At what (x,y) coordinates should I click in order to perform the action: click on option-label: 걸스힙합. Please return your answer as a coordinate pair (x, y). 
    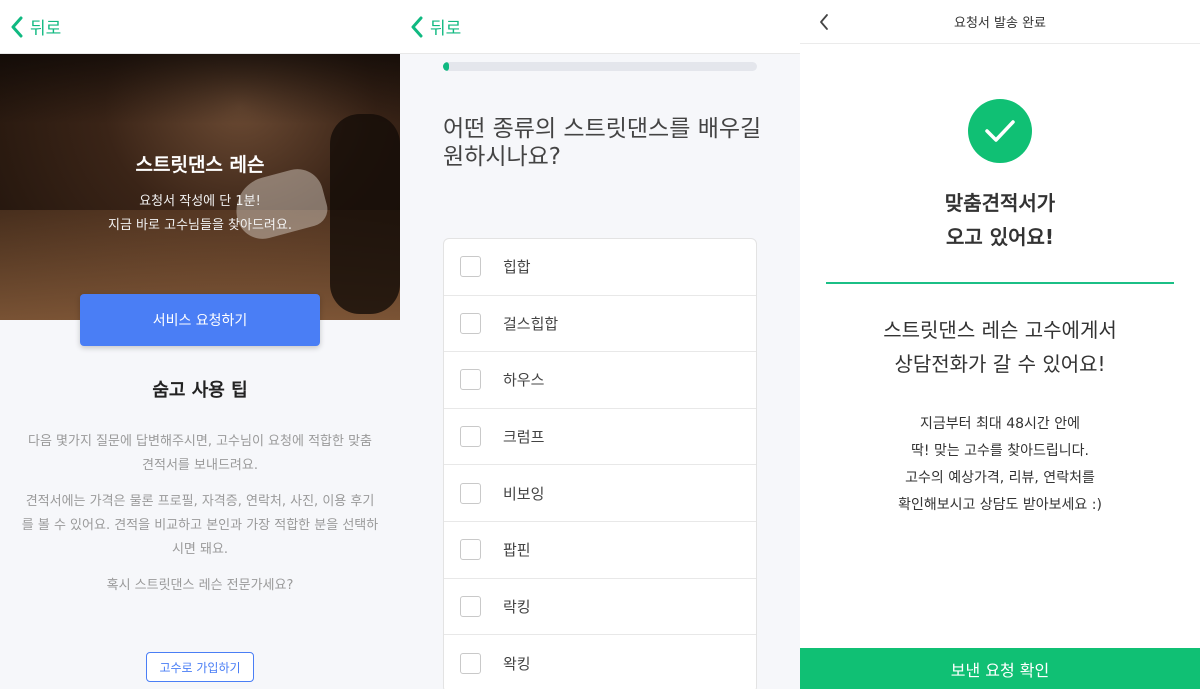
    Looking at the image, I should click on (531, 323).